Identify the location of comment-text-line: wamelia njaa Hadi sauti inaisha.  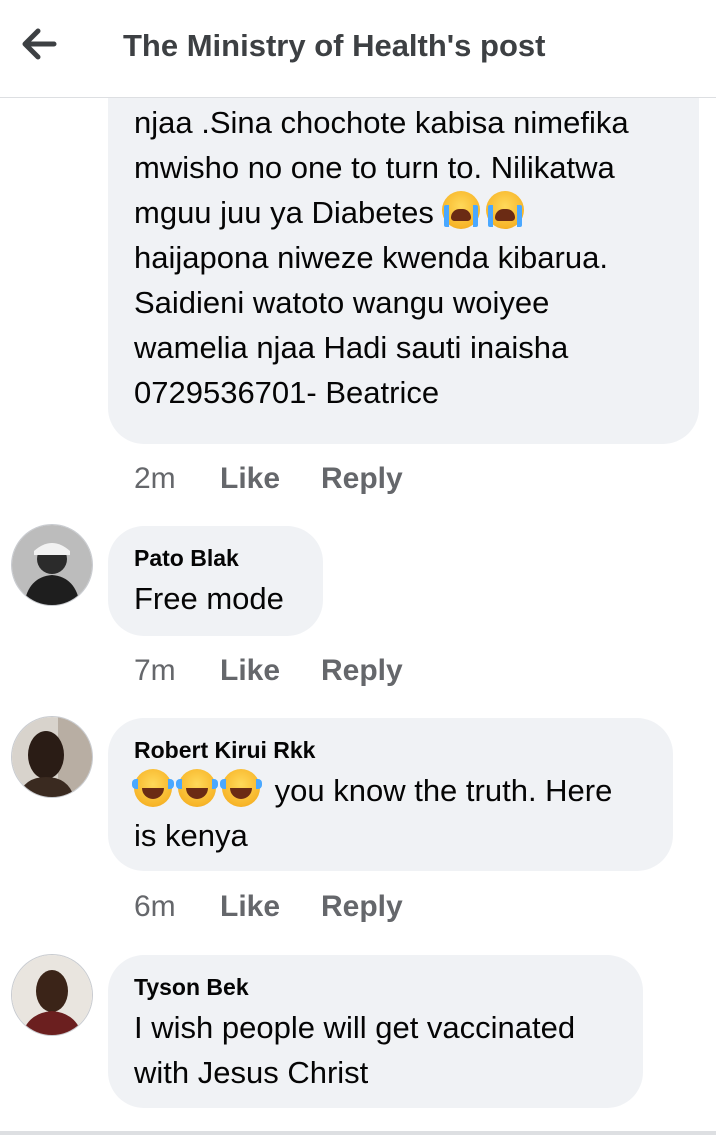
(351, 347).